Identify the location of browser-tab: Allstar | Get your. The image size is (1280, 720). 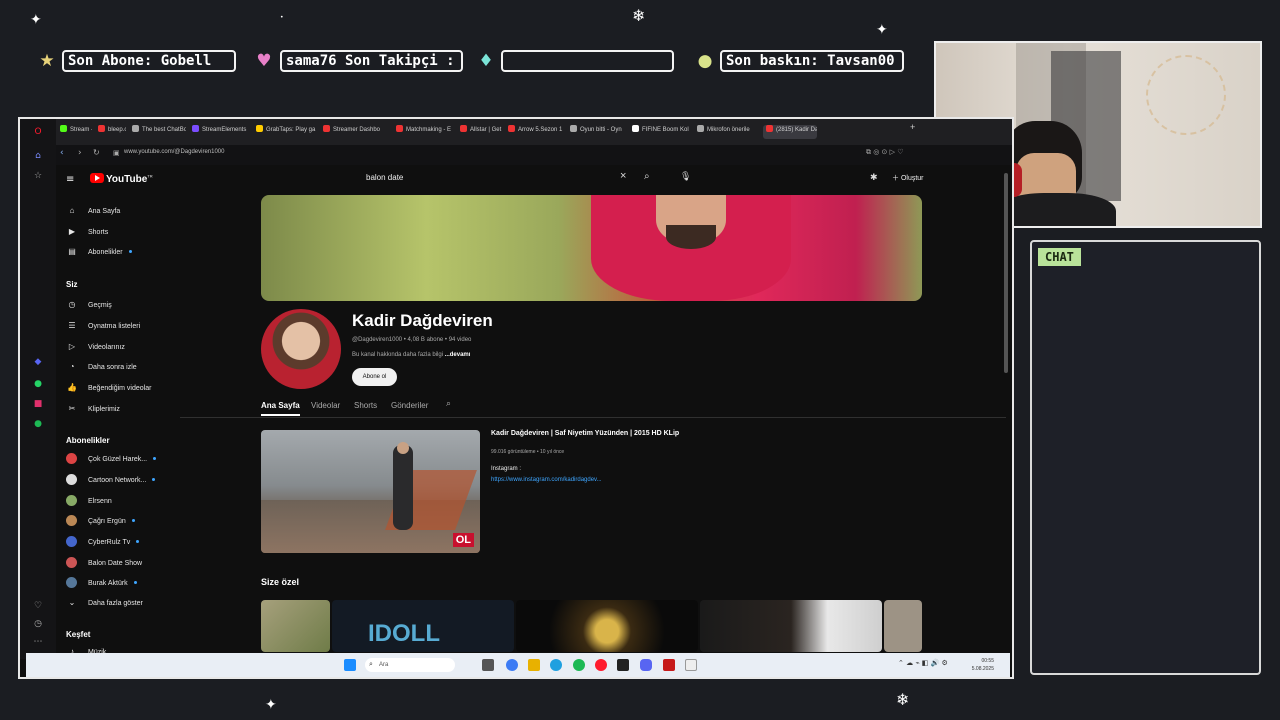
(481, 132).